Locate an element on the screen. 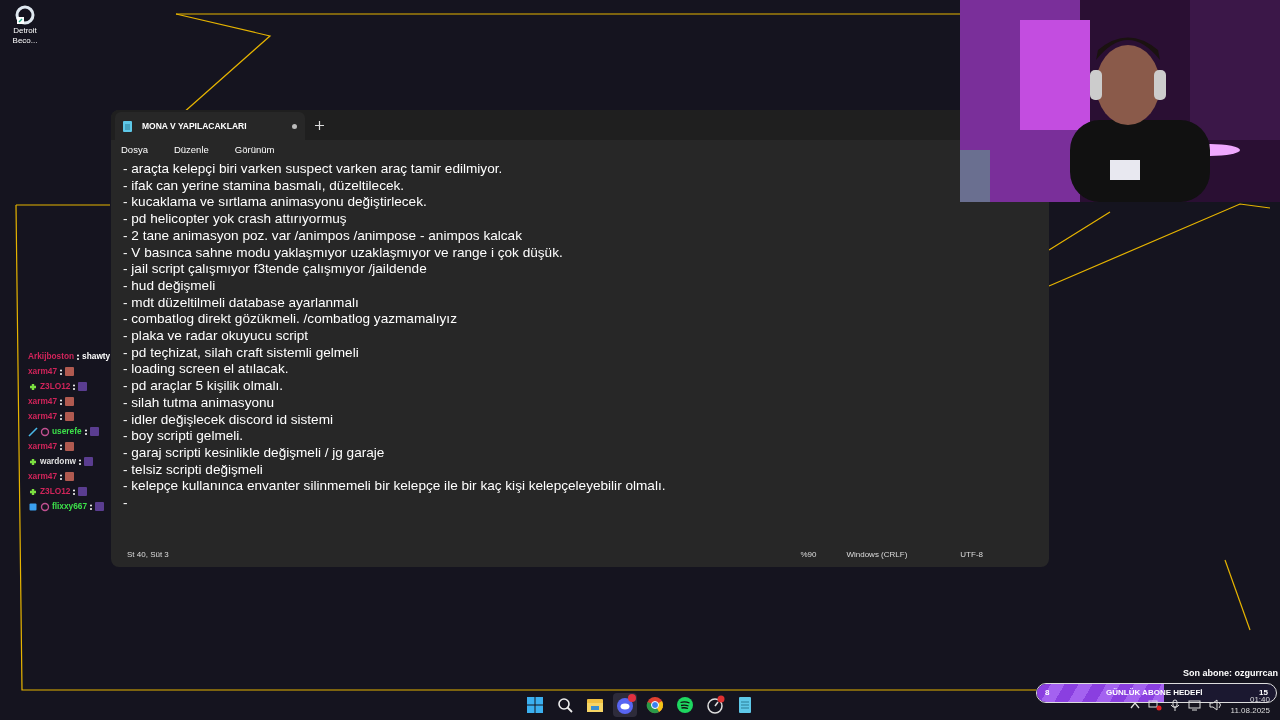 This screenshot has height=720, width=1280. text-line: - V basınca sahne modu yaklaşmıyor uzaklaşmıyor ve range i çok düşük. is located at coordinates (343, 253).